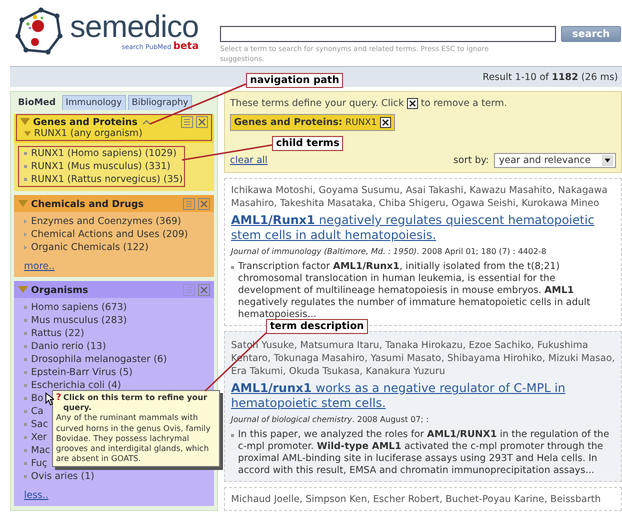 This screenshot has height=514, width=622. I want to click on facet-term: Escherichia coli (4), so click(76, 385).